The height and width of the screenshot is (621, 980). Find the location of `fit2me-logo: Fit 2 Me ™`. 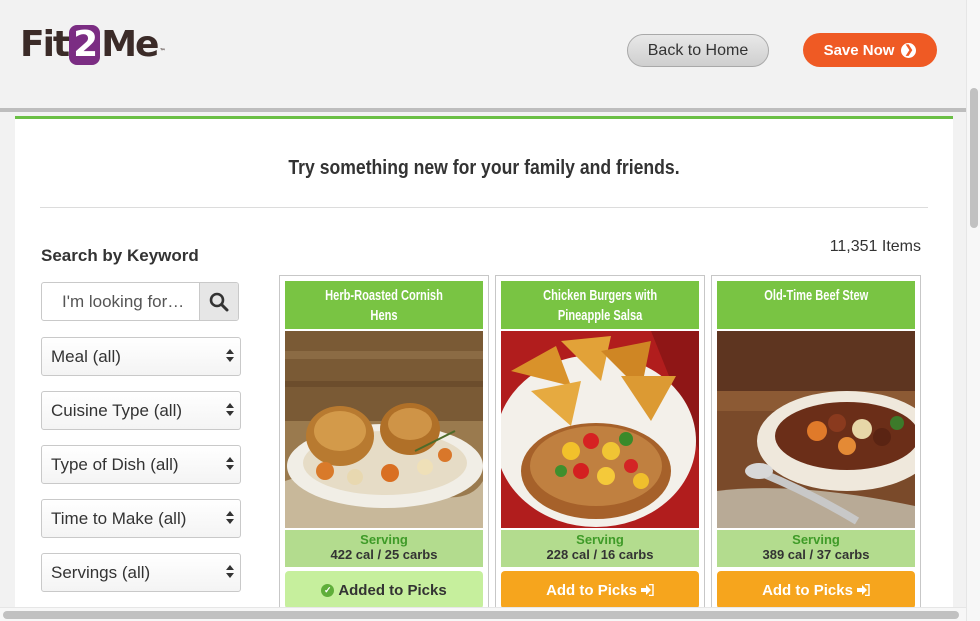

fit2me-logo: Fit 2 Me ™ is located at coordinates (92, 44).